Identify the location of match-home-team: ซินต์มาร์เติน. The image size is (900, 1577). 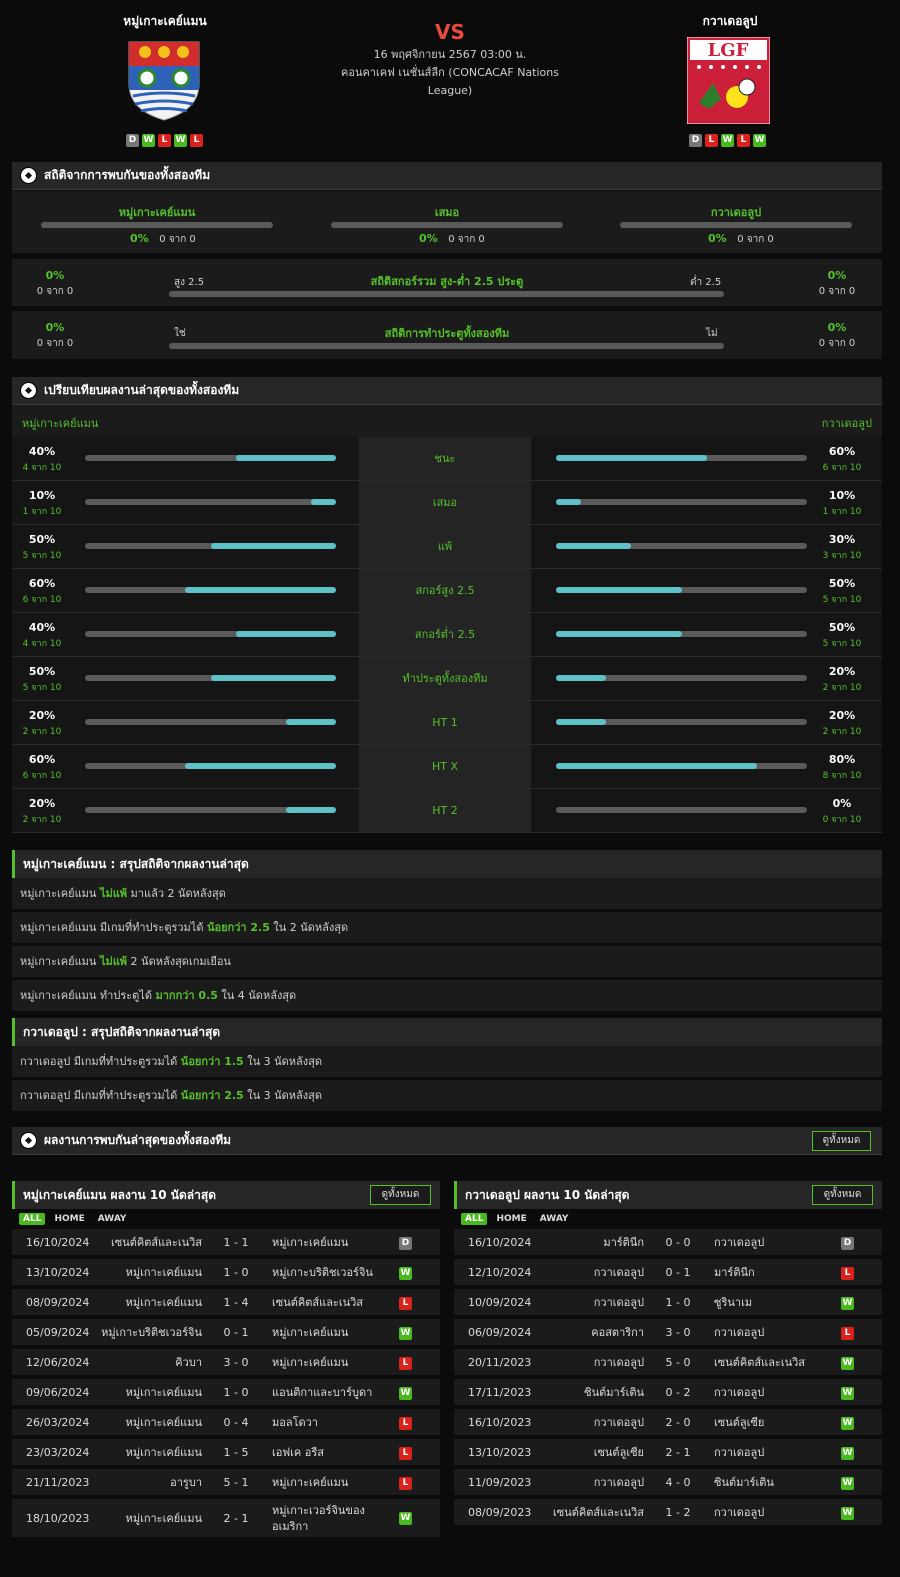
(614, 1393).